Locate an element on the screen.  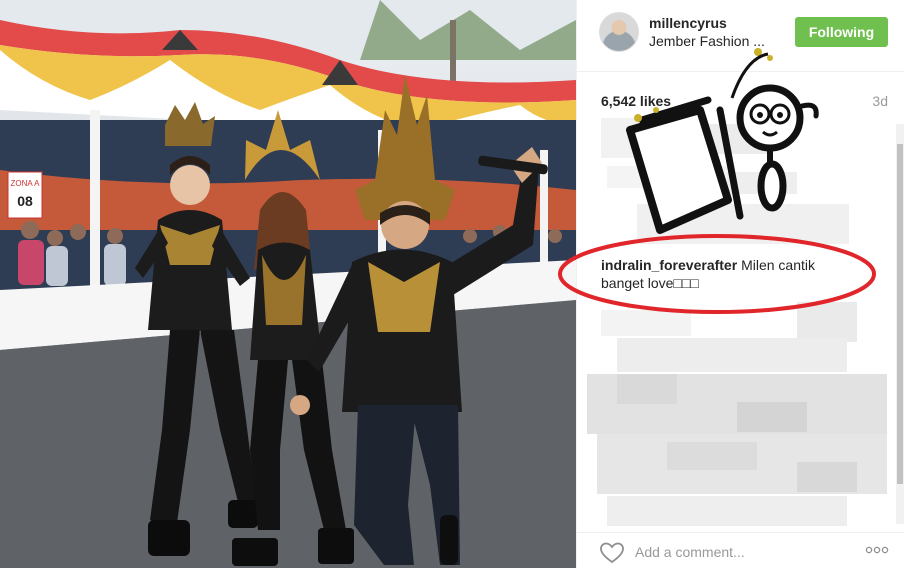
highlight-circle is located at coordinates (717, 274).